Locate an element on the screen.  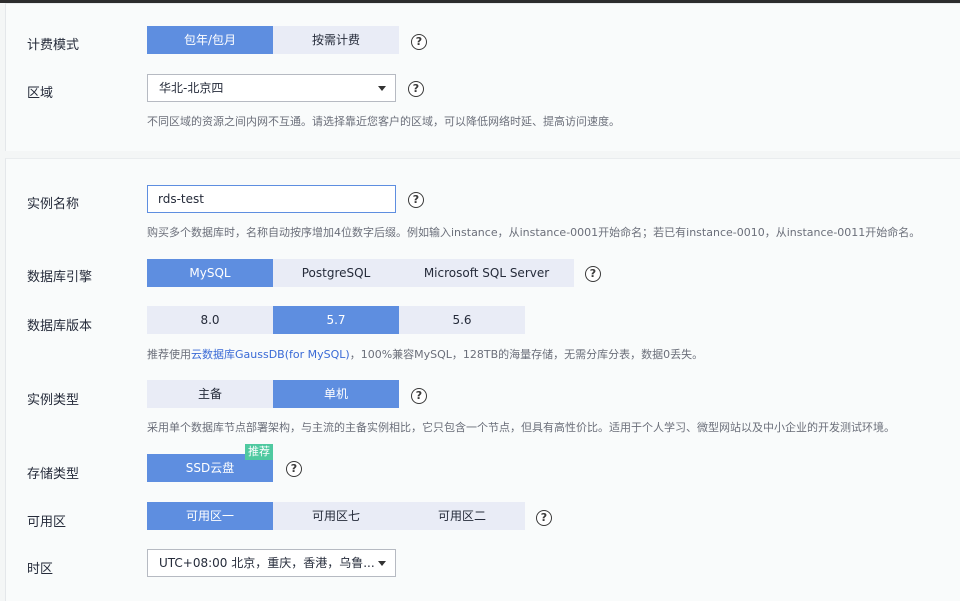
version-option-5-6: 5.6 is located at coordinates (462, 320).